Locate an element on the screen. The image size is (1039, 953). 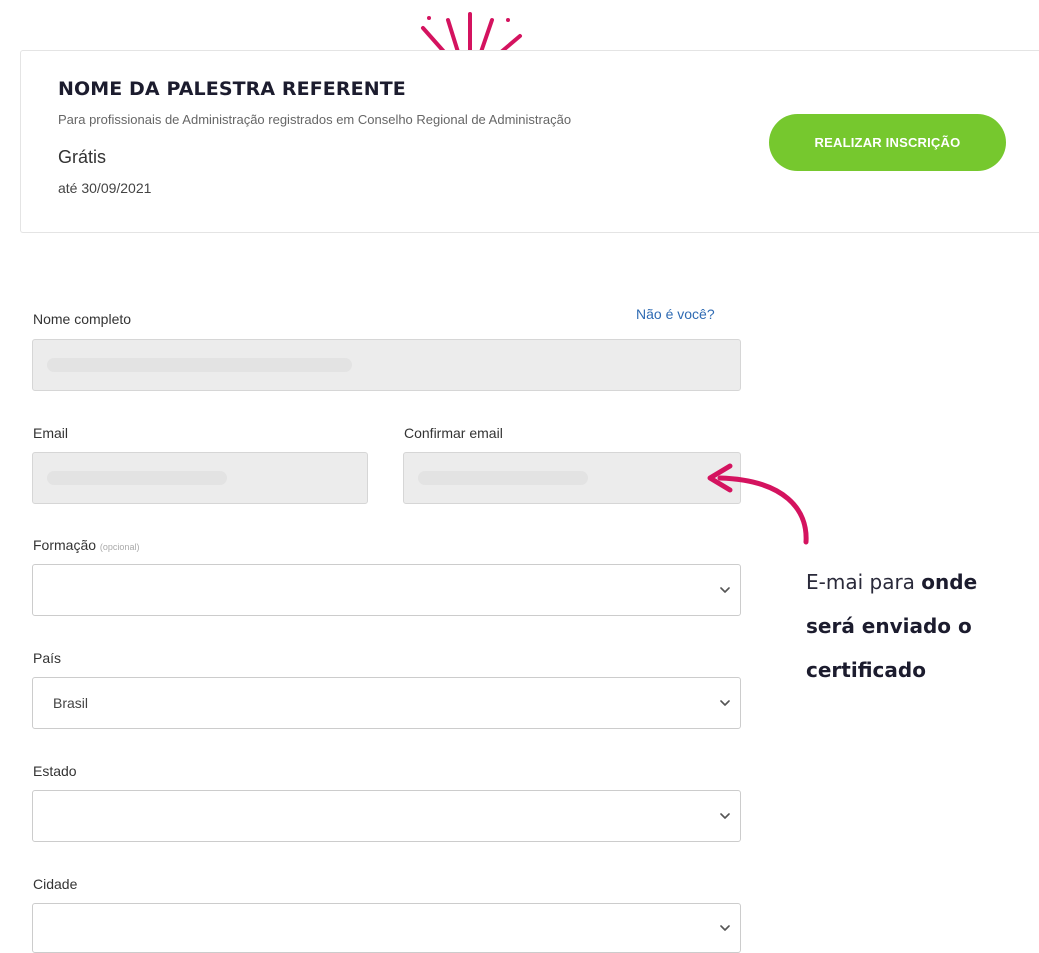
full-name-label: Nome completo is located at coordinates (82, 319).